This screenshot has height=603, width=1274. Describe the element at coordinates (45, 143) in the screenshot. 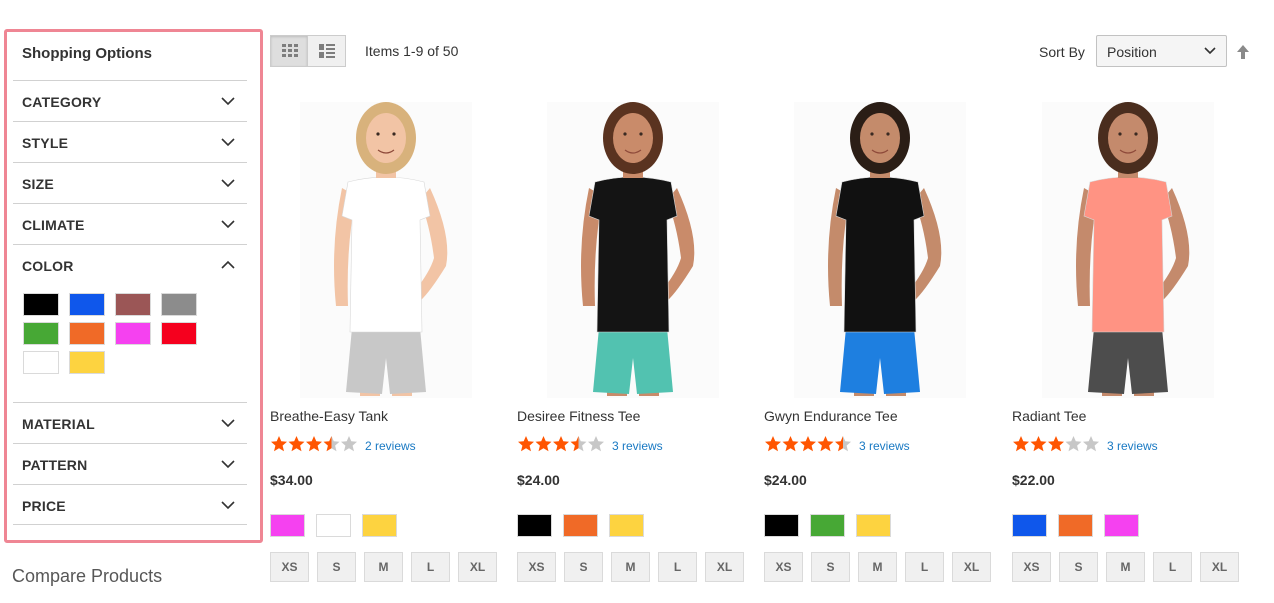

I see `filter-label: STYLE` at that location.